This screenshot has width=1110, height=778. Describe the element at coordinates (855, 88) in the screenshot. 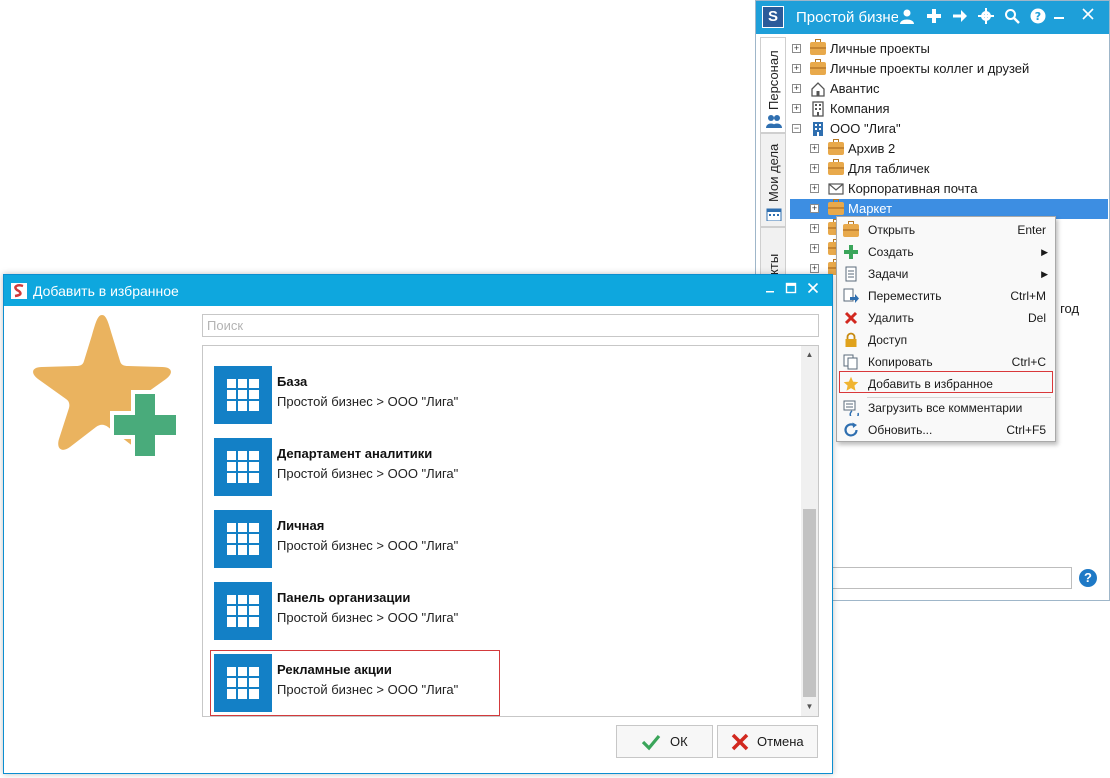

I see `tree-item-label: Авантис` at that location.